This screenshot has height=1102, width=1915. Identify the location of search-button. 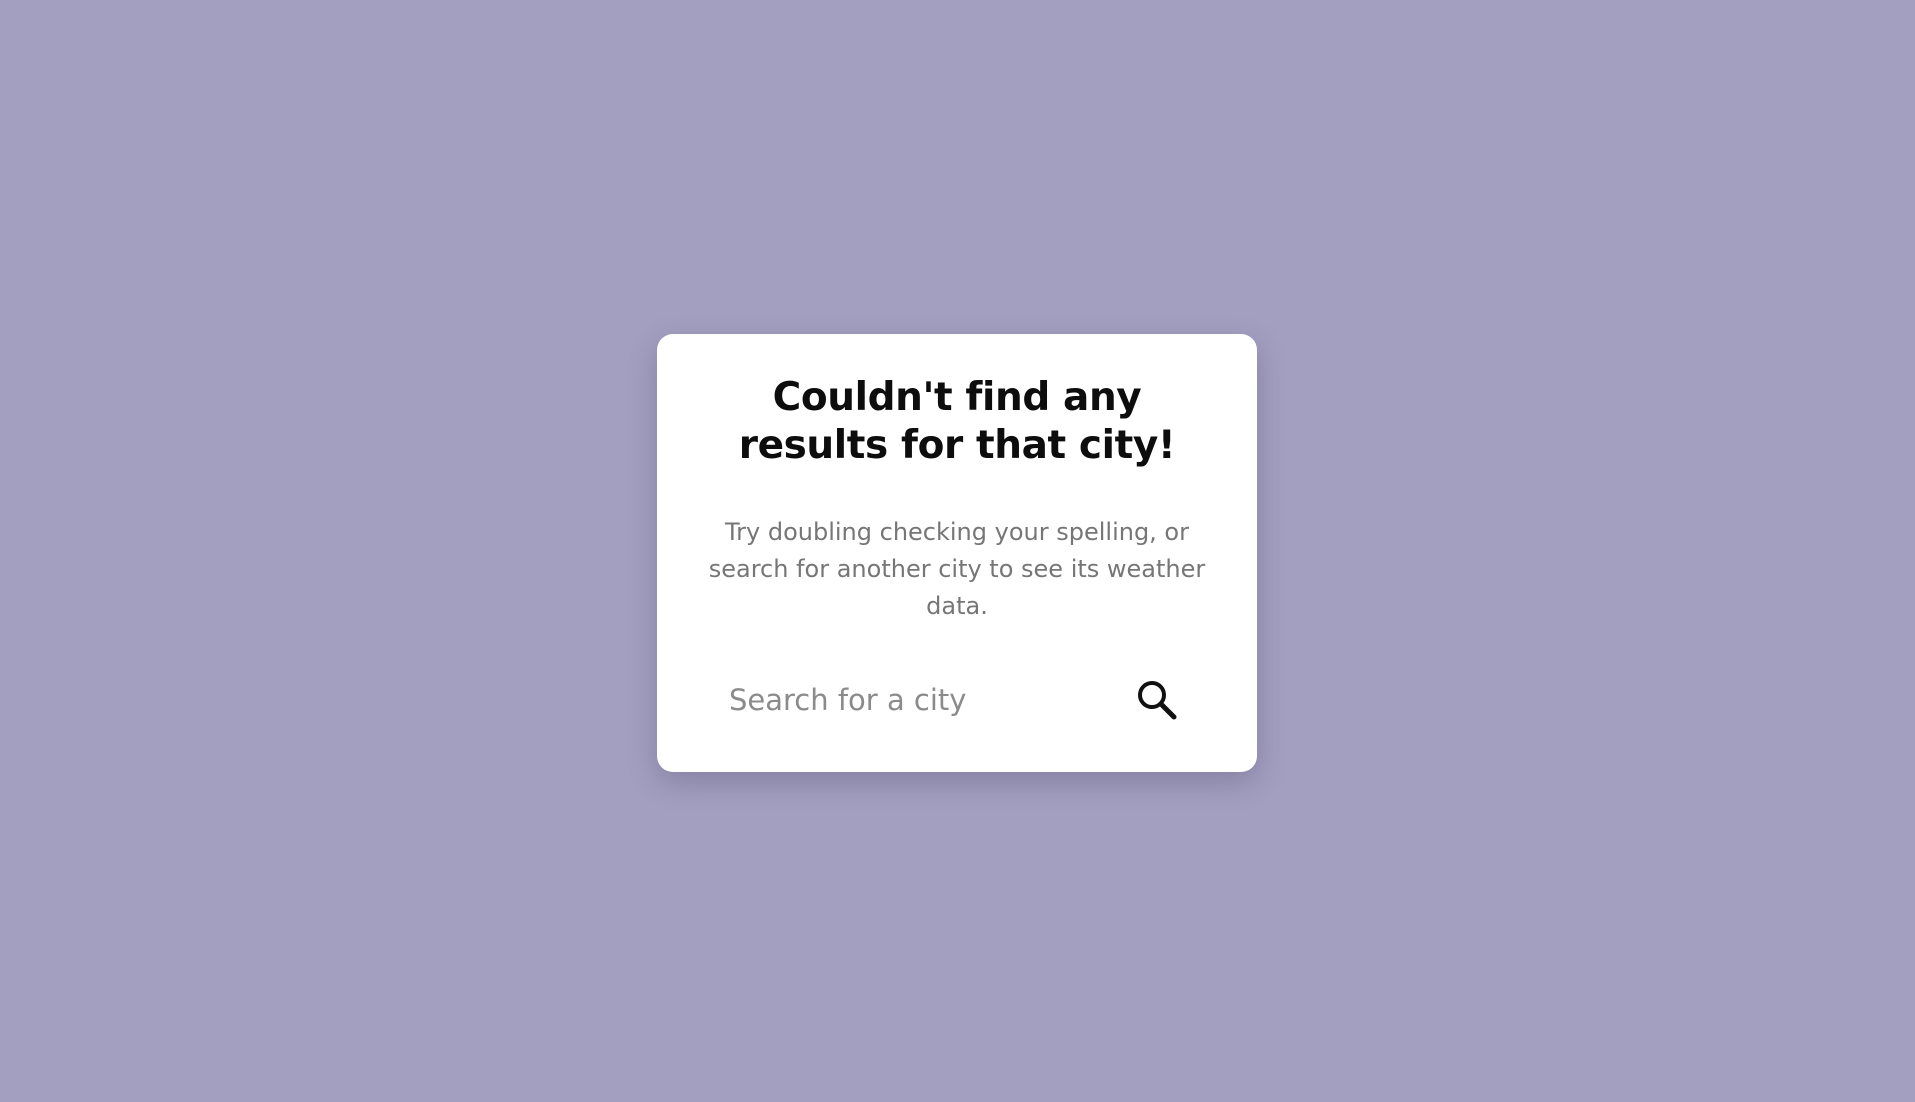
(1157, 700).